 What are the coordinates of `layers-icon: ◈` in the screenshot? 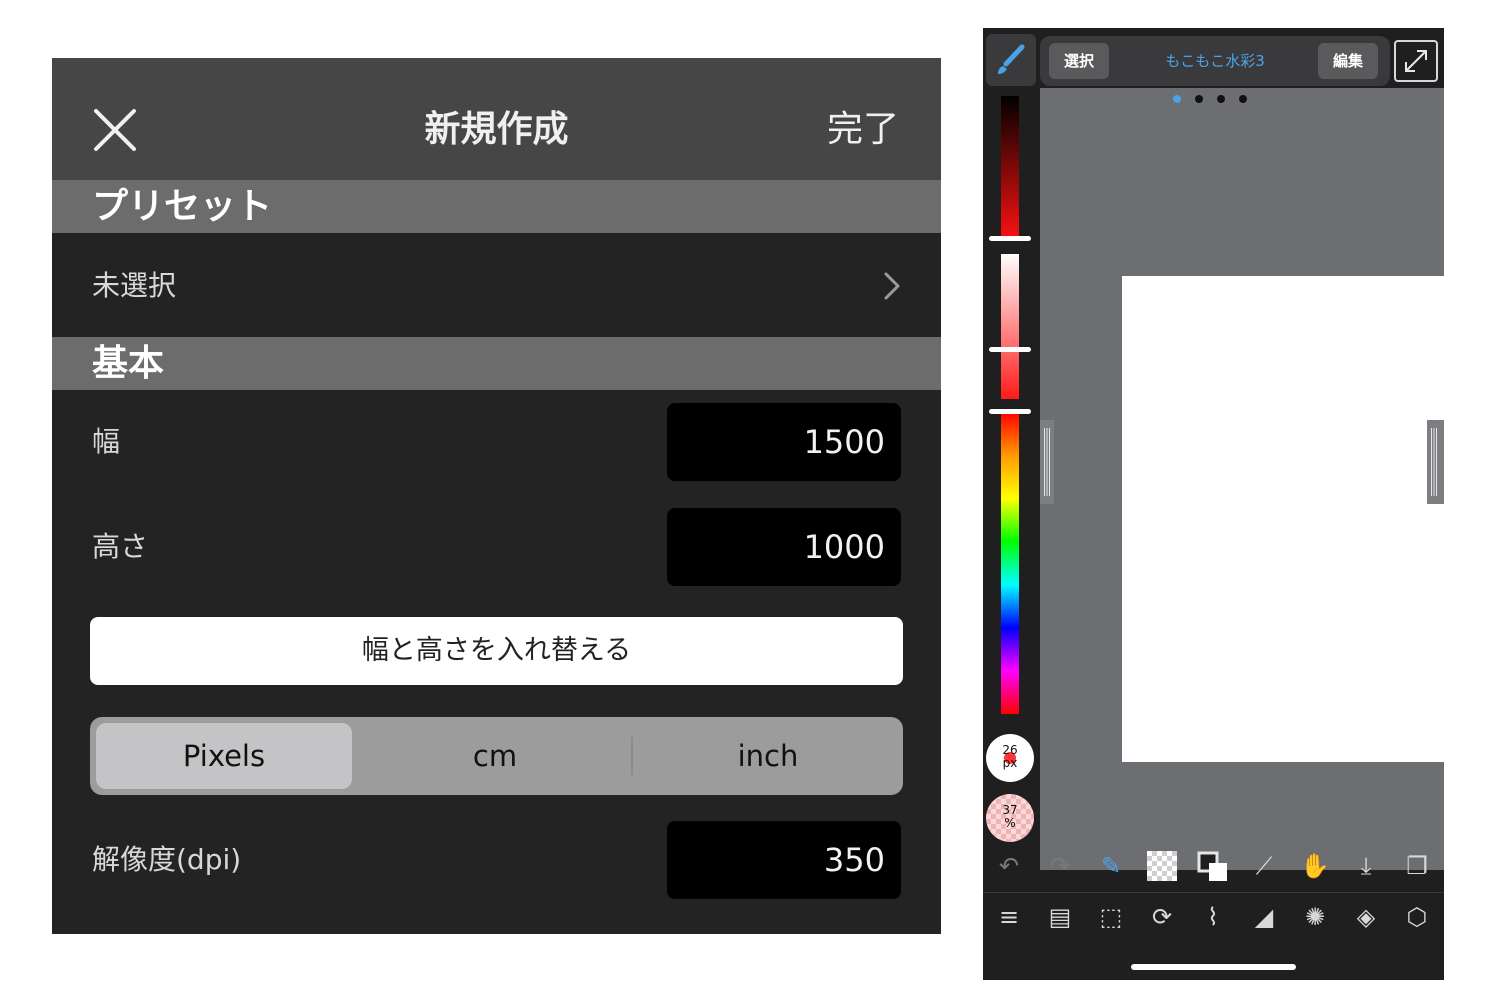 It's located at (1366, 917).